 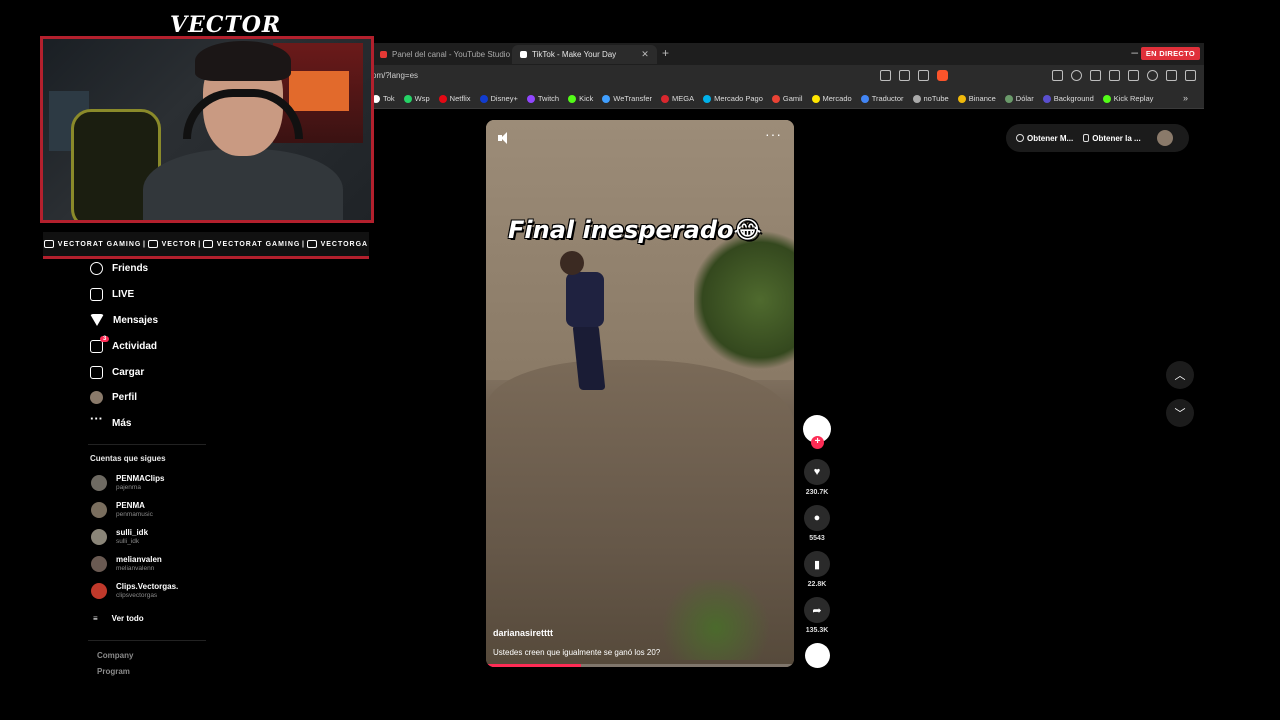 I want to click on bookmark-item: Wsp, so click(x=416, y=98).